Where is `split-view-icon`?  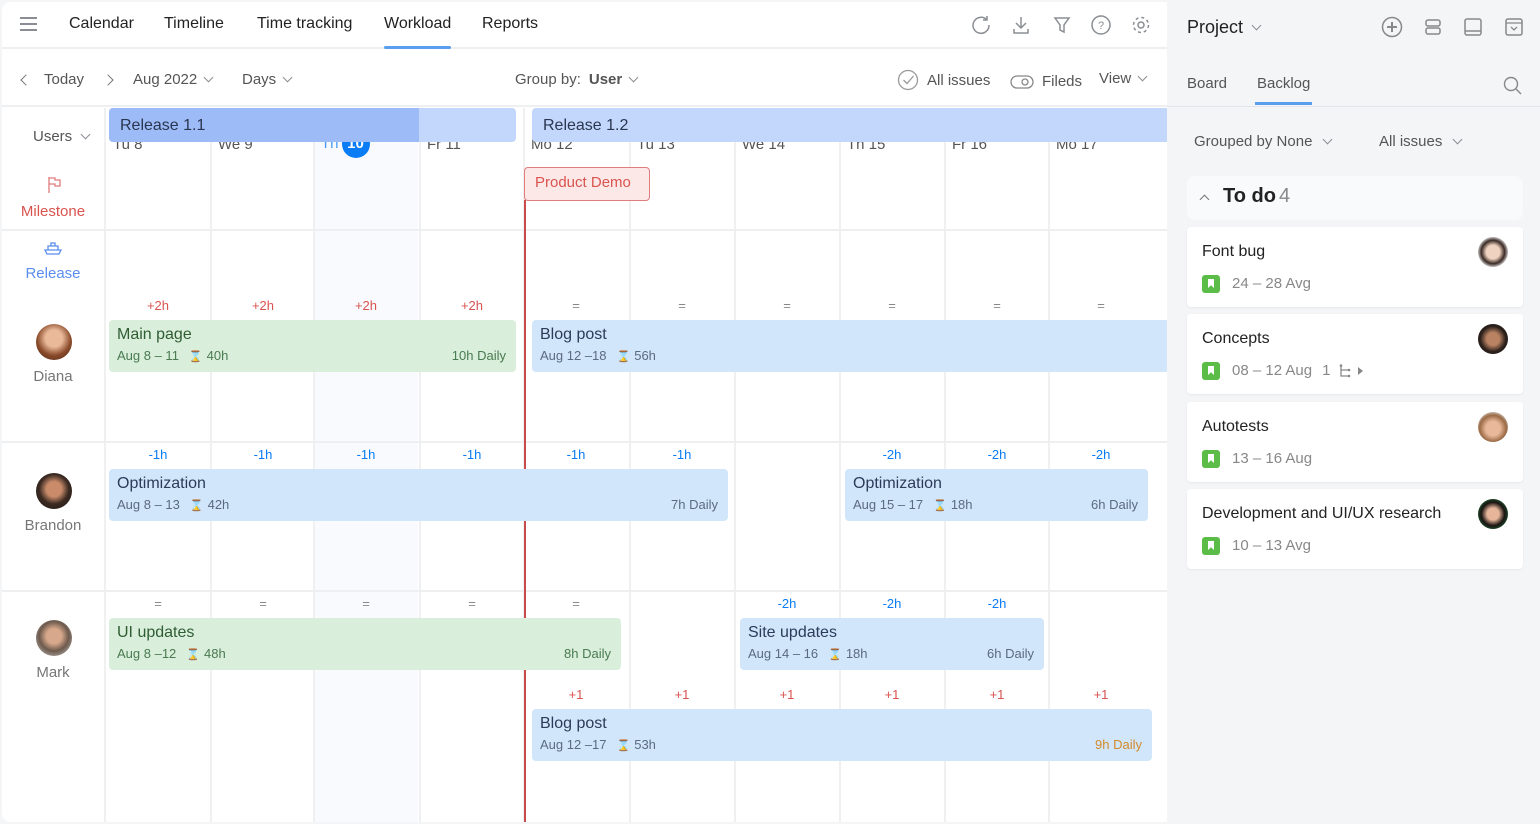 split-view-icon is located at coordinates (1433, 27).